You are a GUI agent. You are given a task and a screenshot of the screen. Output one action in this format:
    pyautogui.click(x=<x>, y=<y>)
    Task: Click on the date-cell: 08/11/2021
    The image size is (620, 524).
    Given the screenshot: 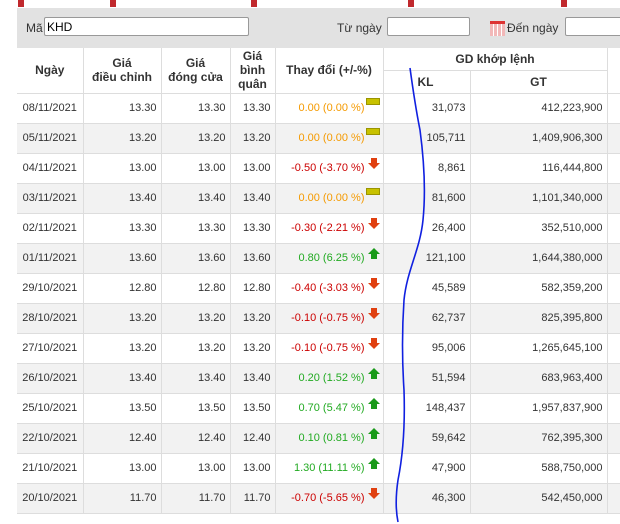 What is the action you would take?
    pyautogui.click(x=50, y=108)
    